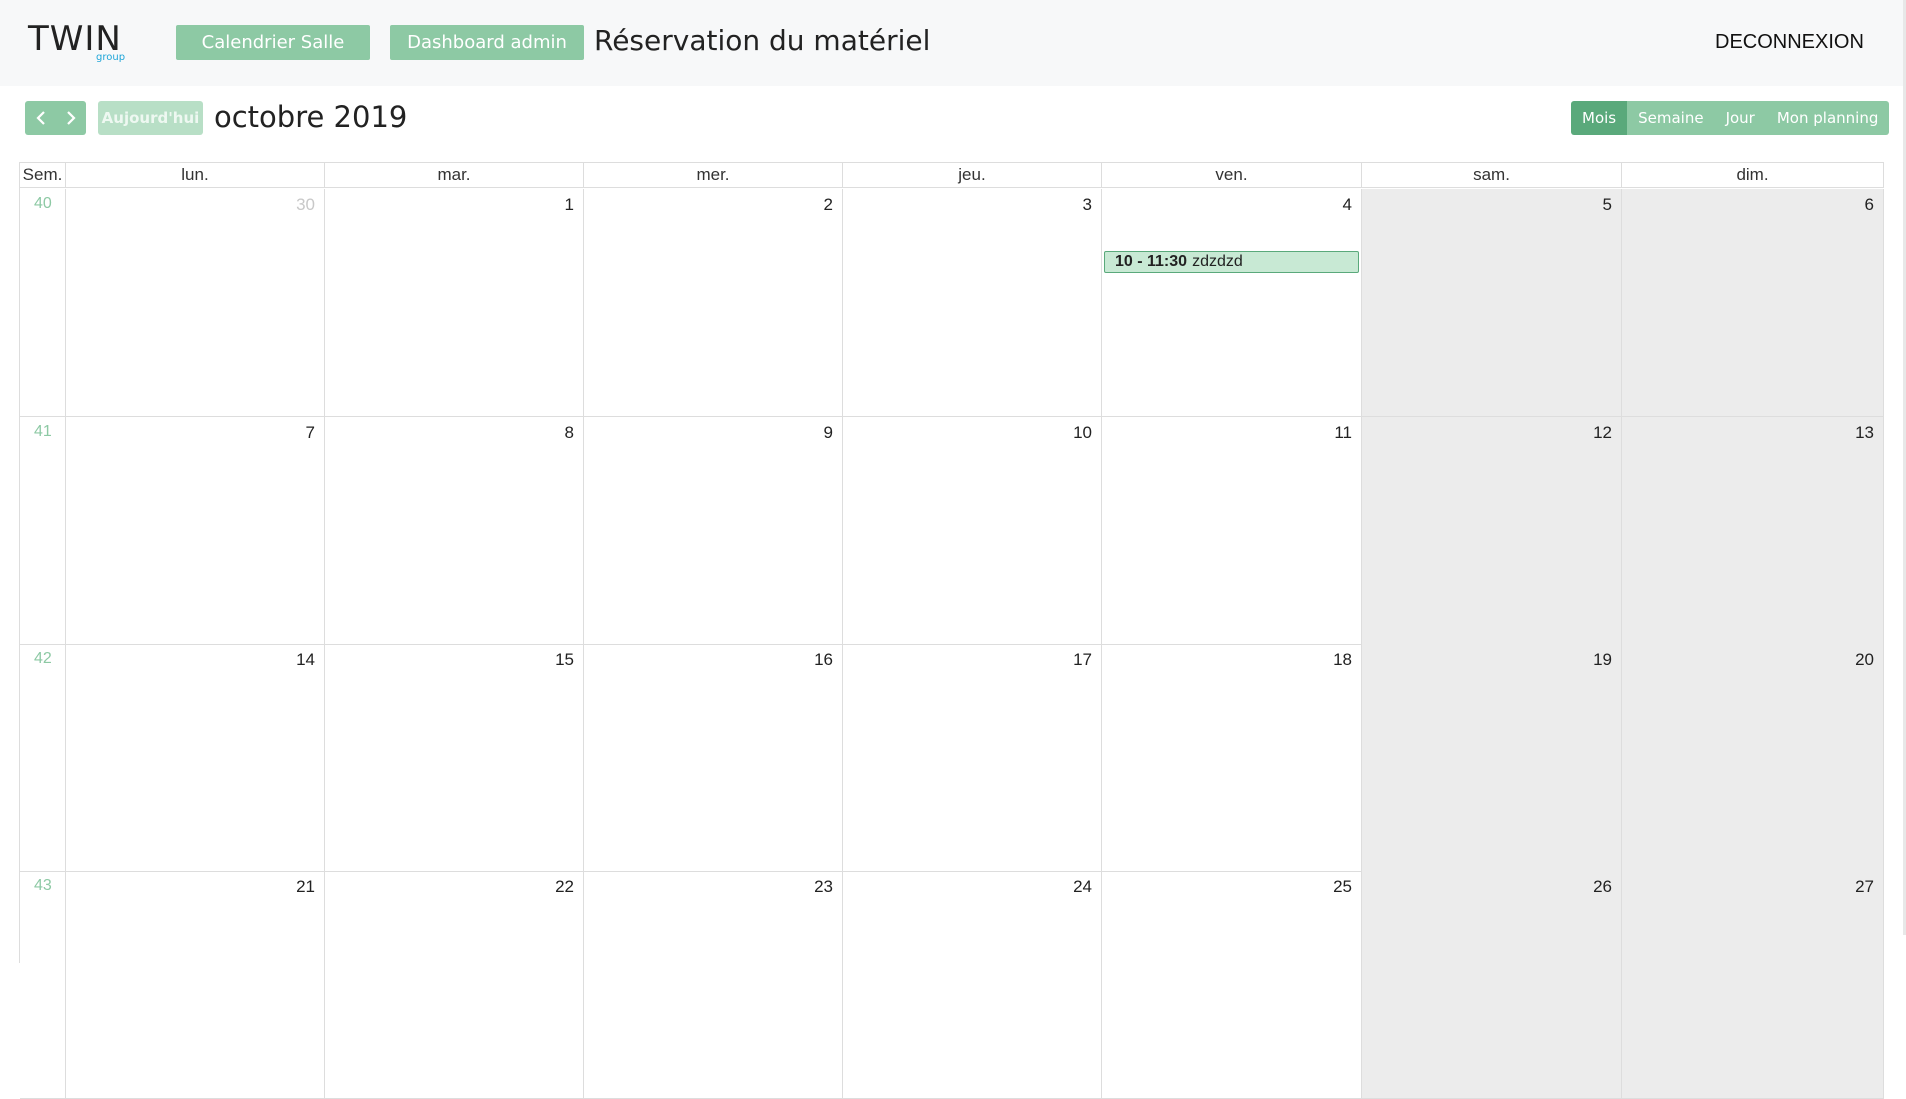 Image resolution: width=1906 pixels, height=1099 pixels. I want to click on day-header: mar., so click(454, 175).